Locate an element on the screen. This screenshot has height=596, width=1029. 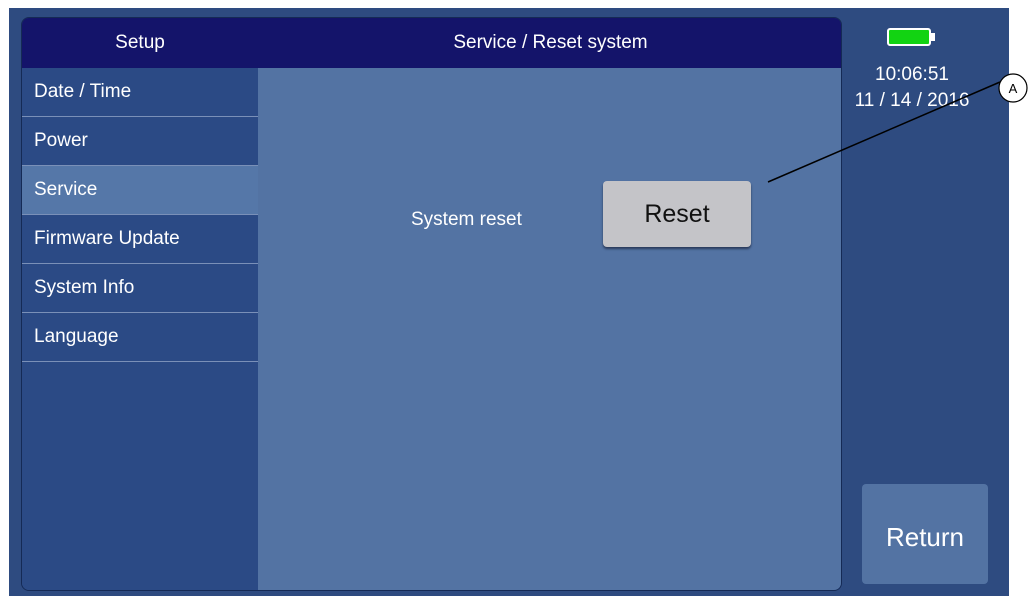
callout-annotation: A is located at coordinates (897, 128).